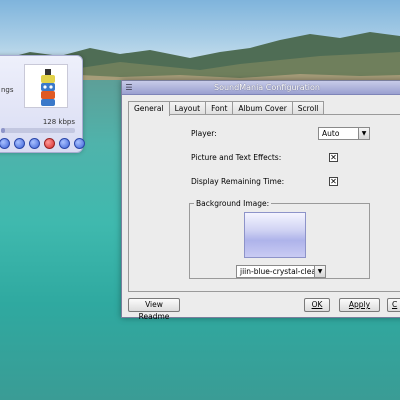 The image size is (400, 400). I want to click on album-cover, so click(46, 86).